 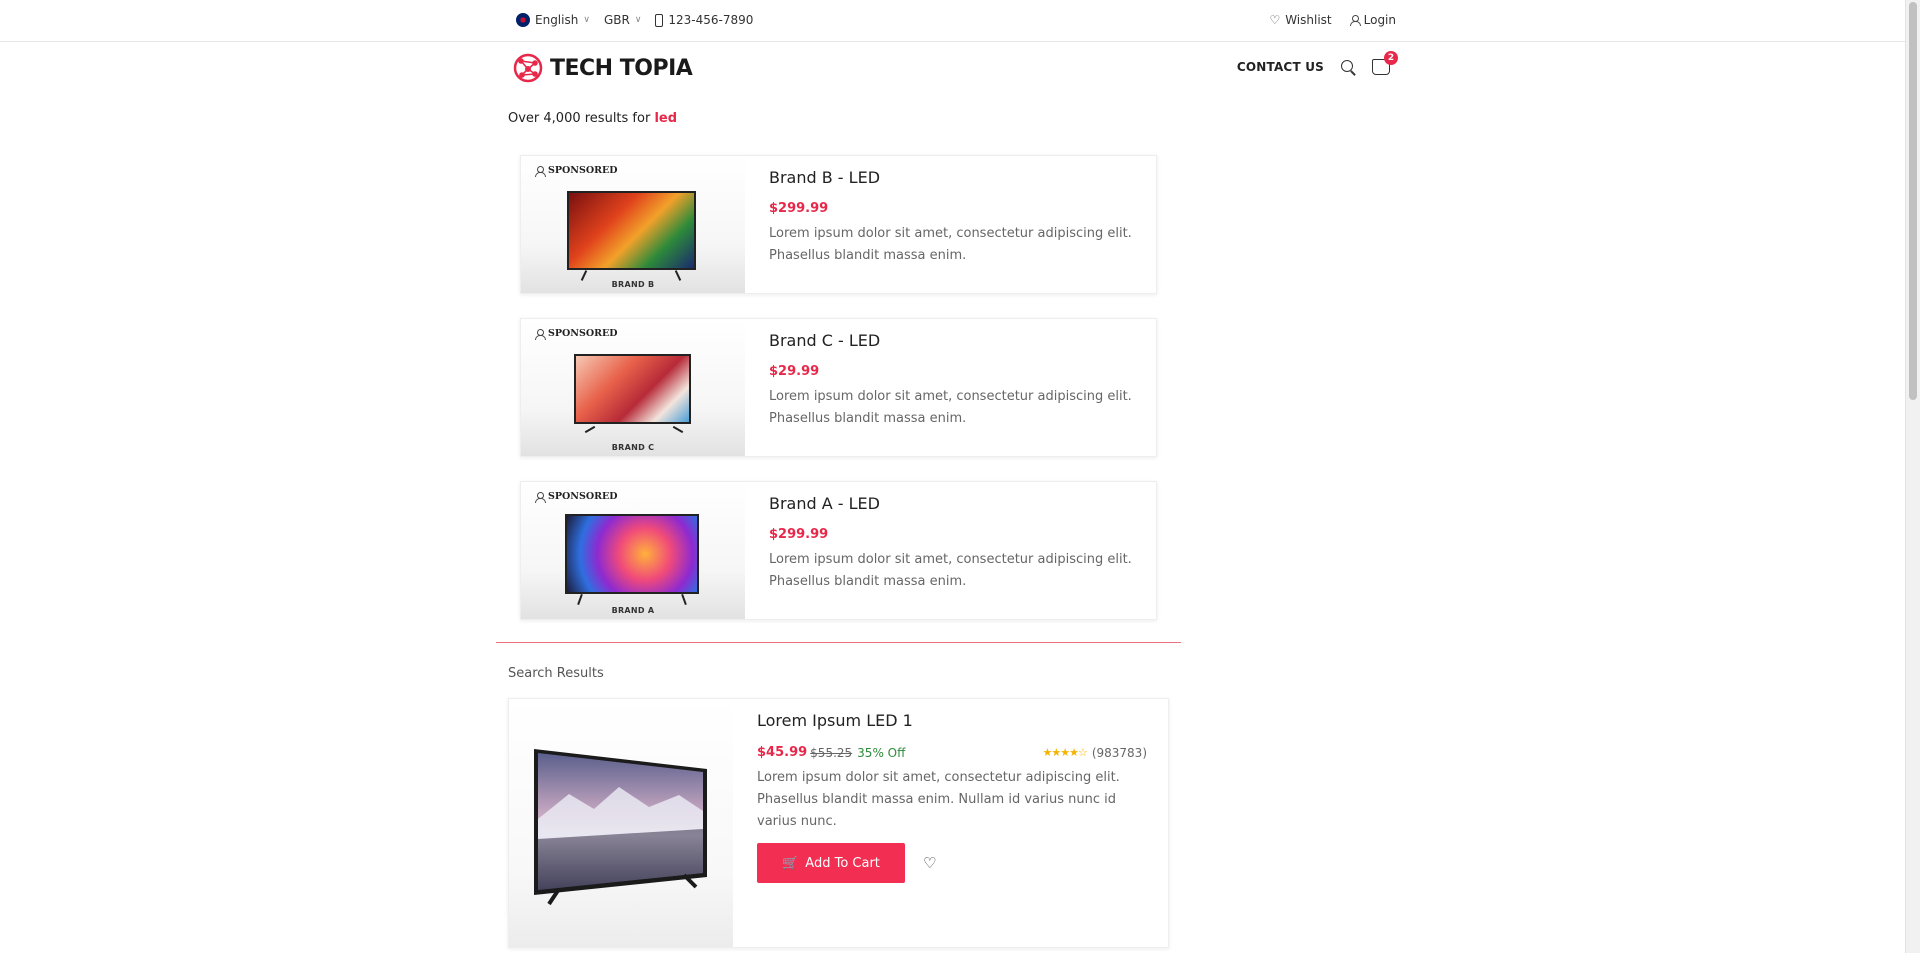 I want to click on cart-icon: 🛒, so click(x=790, y=863).